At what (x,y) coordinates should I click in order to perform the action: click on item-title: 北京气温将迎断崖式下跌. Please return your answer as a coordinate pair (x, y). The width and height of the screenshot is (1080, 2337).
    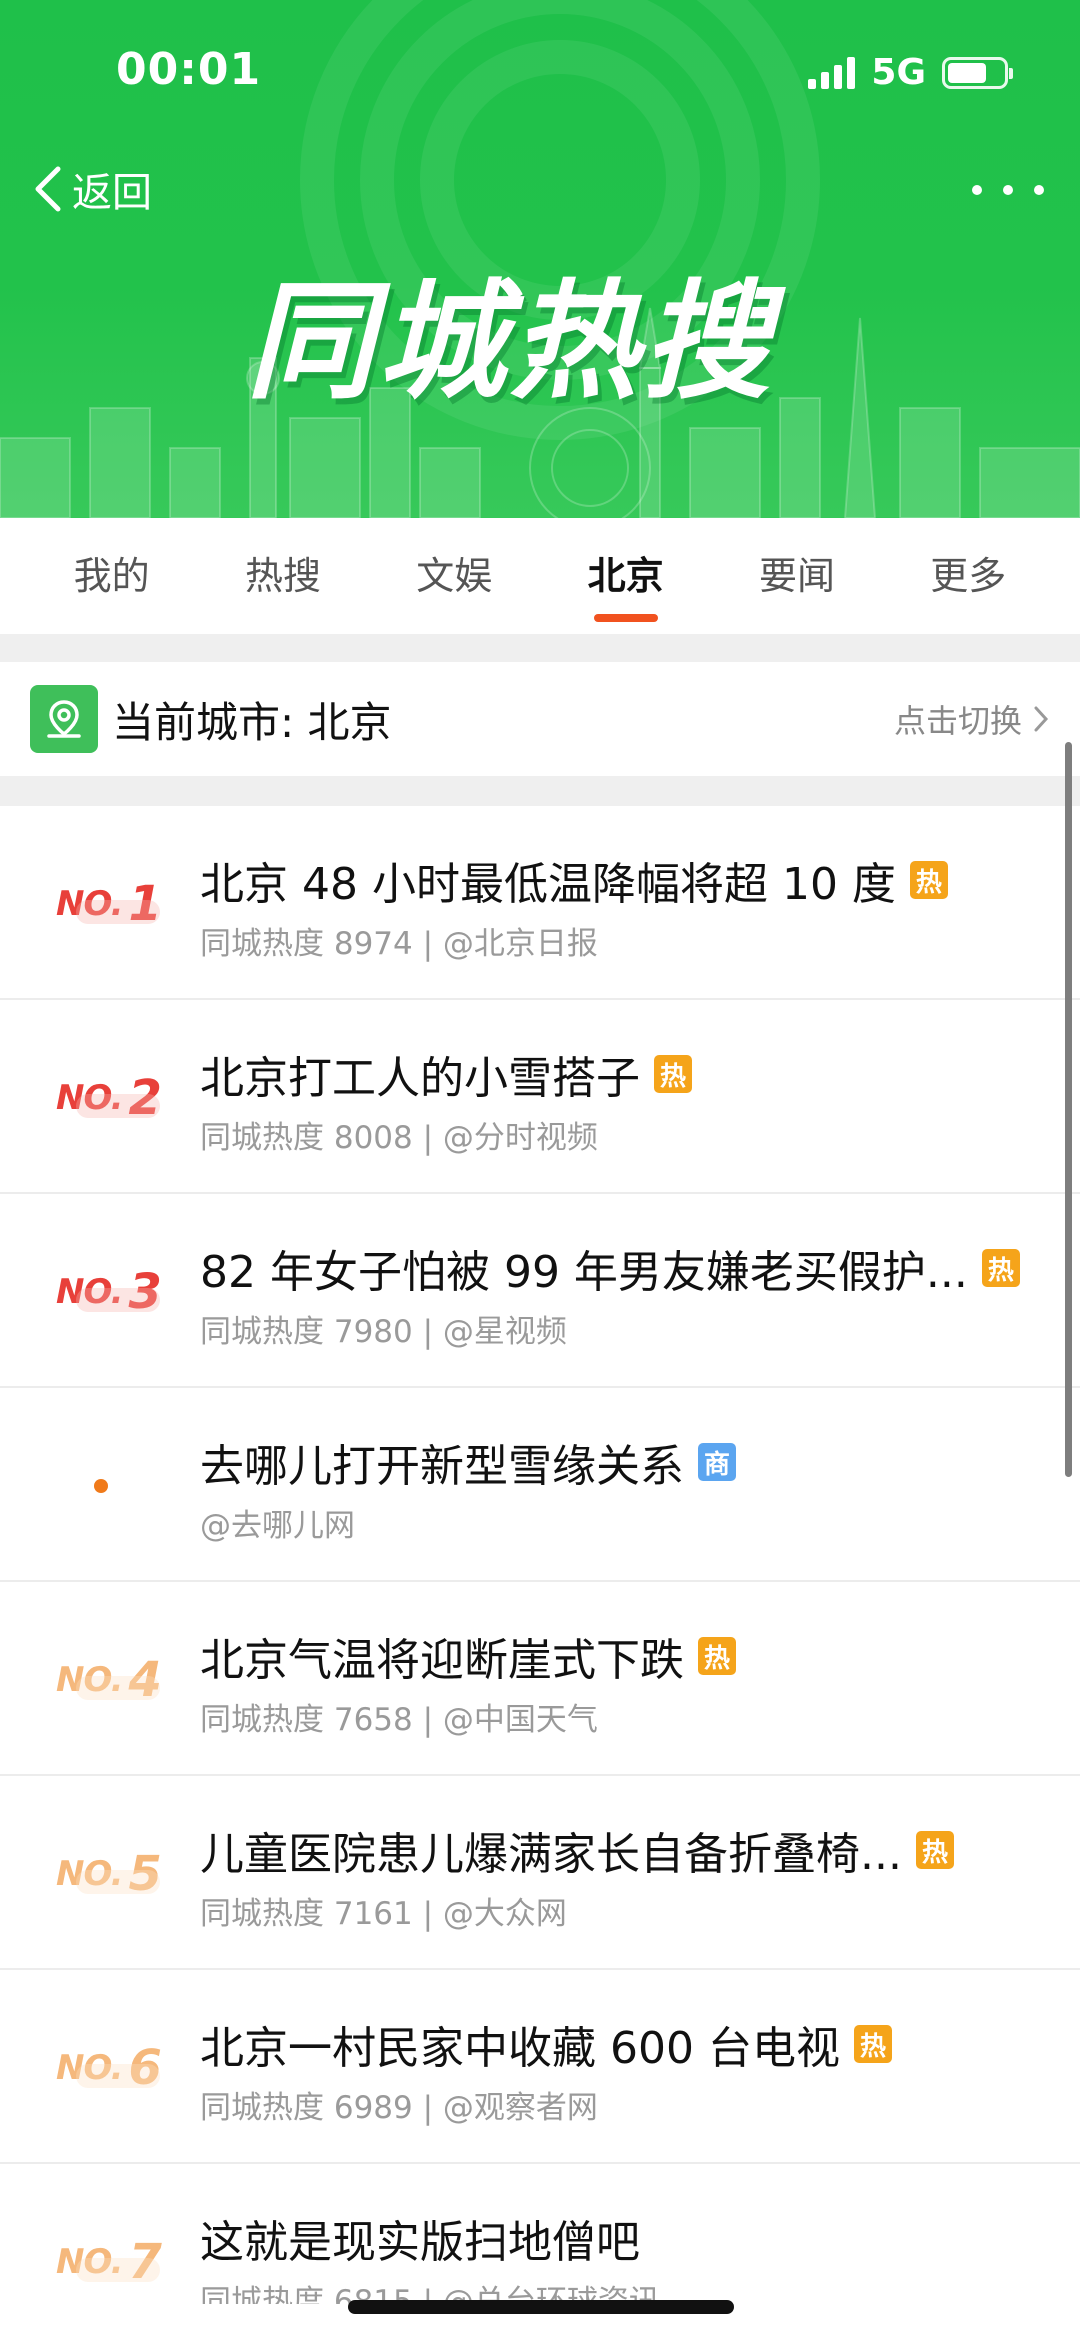
    Looking at the image, I should click on (442, 1660).